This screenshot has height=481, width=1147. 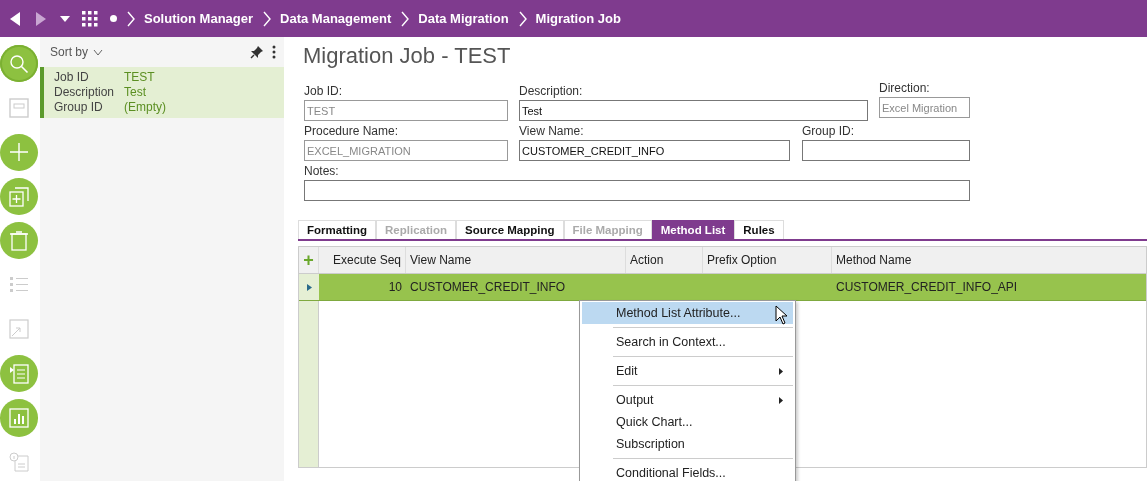 What do you see at coordinates (687, 396) in the screenshot?
I see `menu-item: Output` at bounding box center [687, 396].